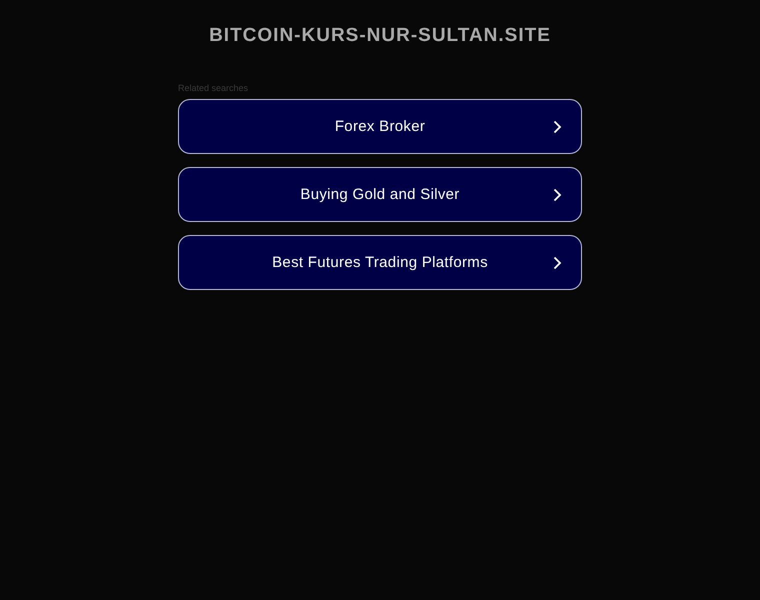 Image resolution: width=760 pixels, height=600 pixels. Describe the element at coordinates (380, 36) in the screenshot. I see `site-title: BITCOIN-KURS-NUR-SULTAN.SITE` at that location.